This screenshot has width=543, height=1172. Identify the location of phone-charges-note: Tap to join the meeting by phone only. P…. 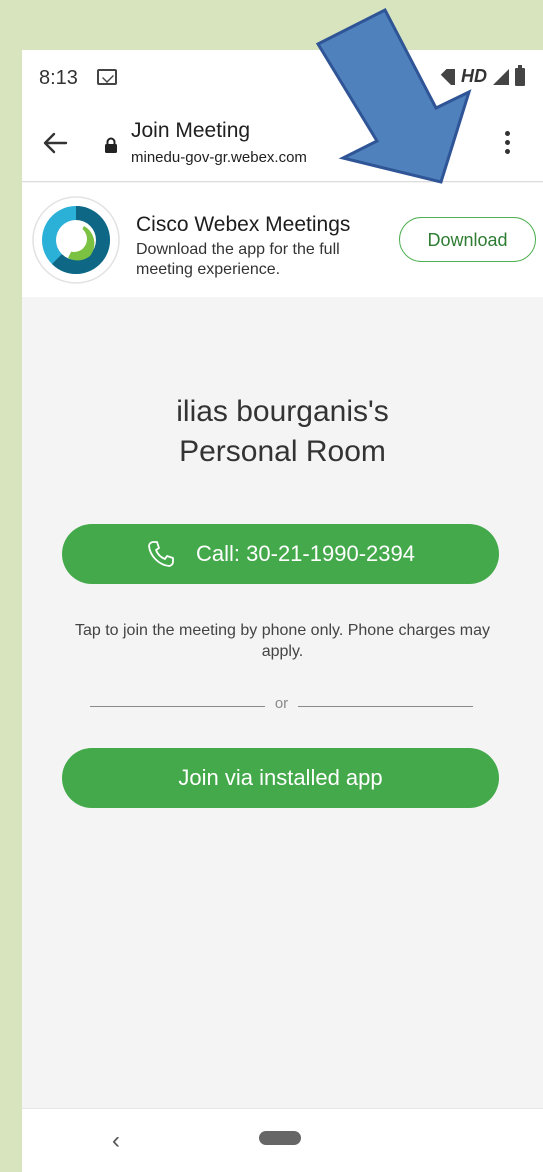
(282, 641).